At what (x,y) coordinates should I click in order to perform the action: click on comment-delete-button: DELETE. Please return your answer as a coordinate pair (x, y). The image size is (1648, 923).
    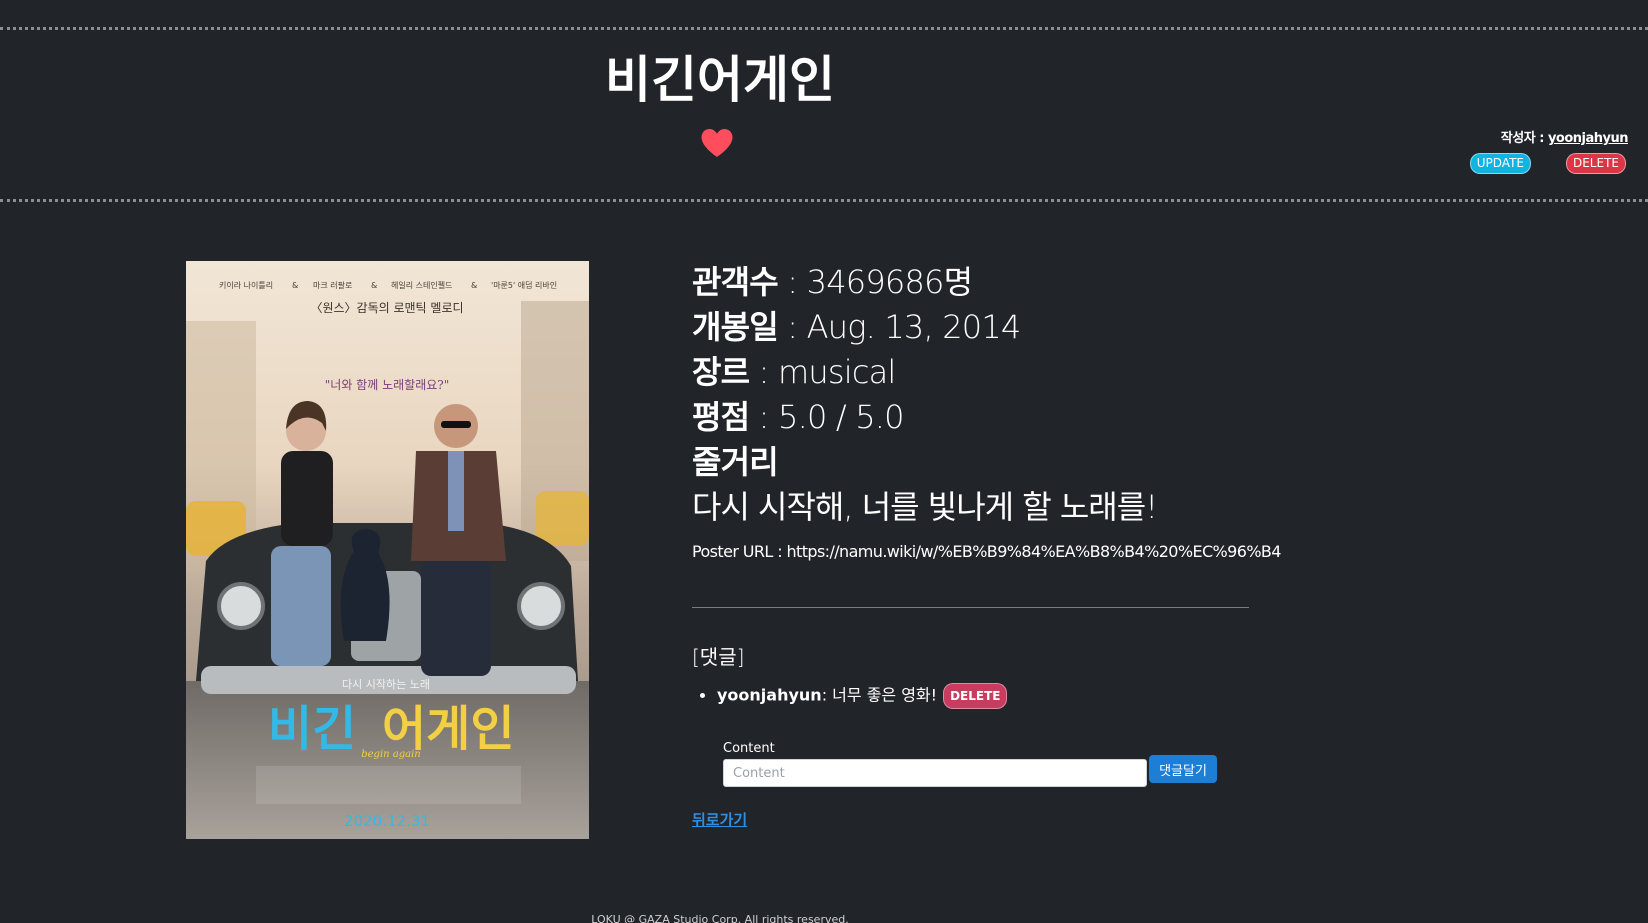
    Looking at the image, I should click on (975, 696).